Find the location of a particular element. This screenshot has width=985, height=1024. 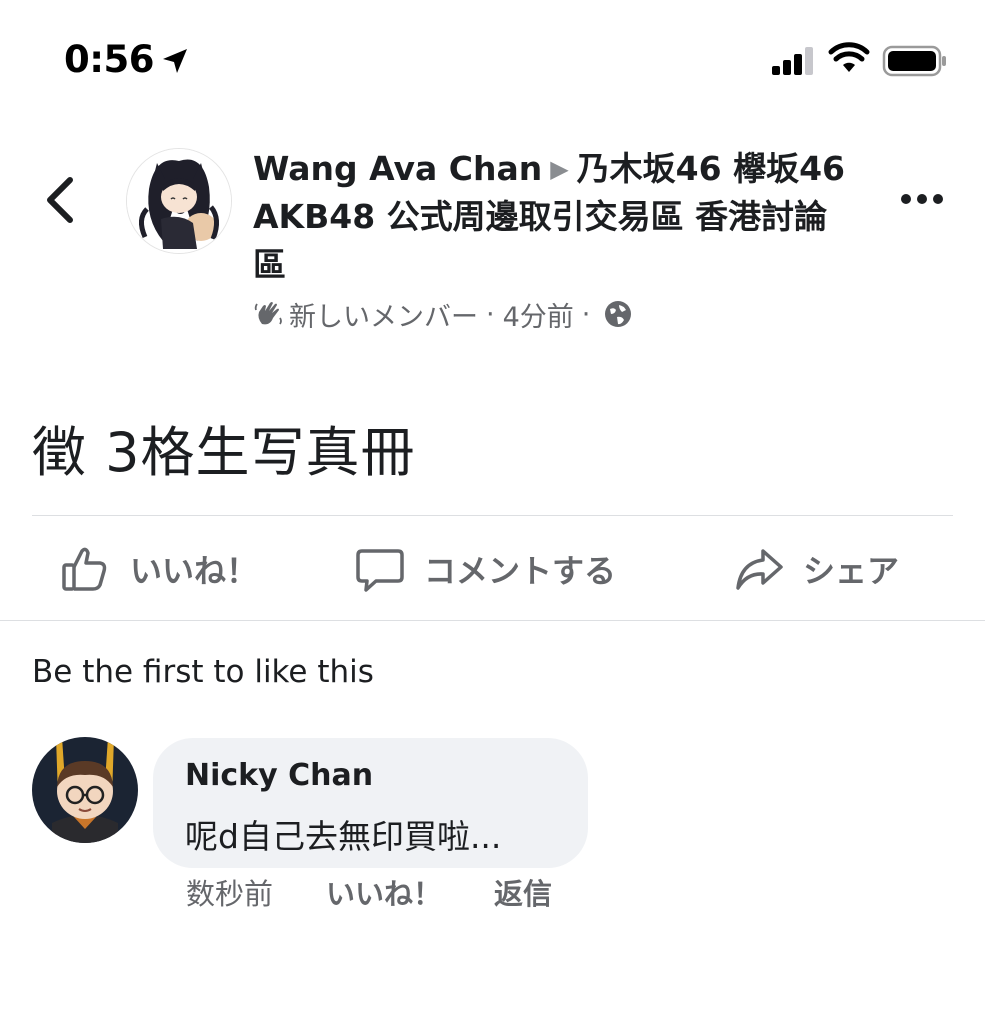

battery-icon is located at coordinates (914, 61).